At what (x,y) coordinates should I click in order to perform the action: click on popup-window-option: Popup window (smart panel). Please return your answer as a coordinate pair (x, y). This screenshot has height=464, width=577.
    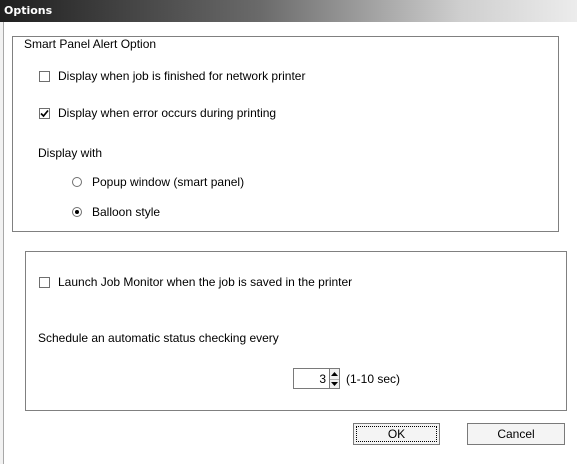
    Looking at the image, I should click on (158, 182).